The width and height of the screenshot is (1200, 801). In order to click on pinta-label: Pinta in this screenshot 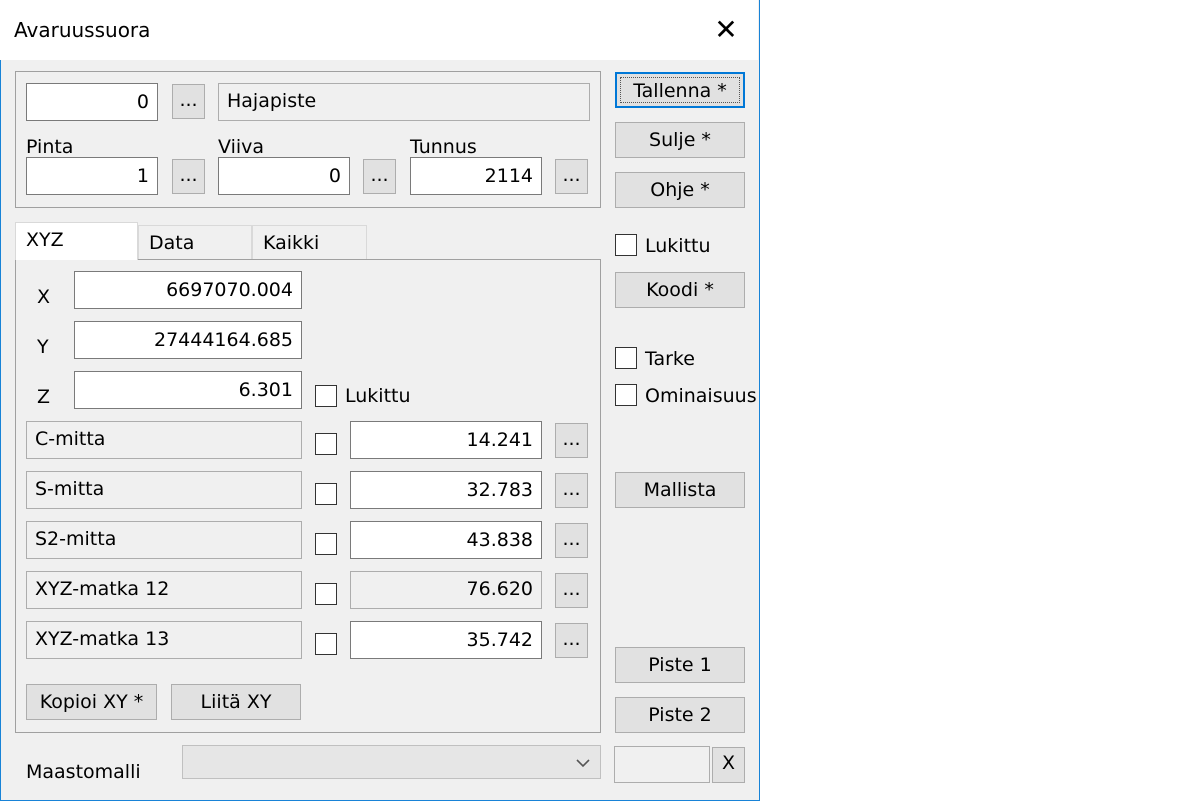, I will do `click(50, 147)`.